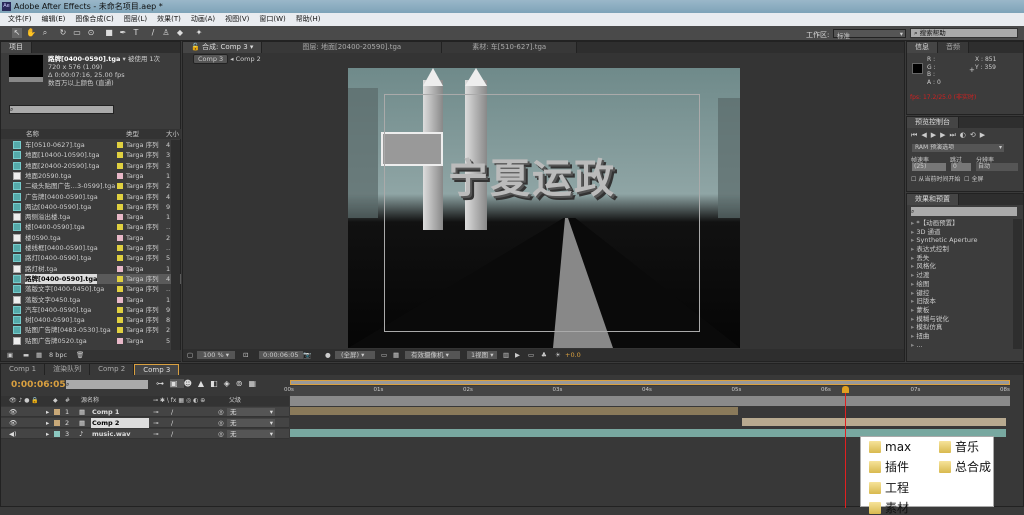 Image resolution: width=1024 pixels, height=515 pixels. I want to click on folder-assets: 素材, so click(888, 508).